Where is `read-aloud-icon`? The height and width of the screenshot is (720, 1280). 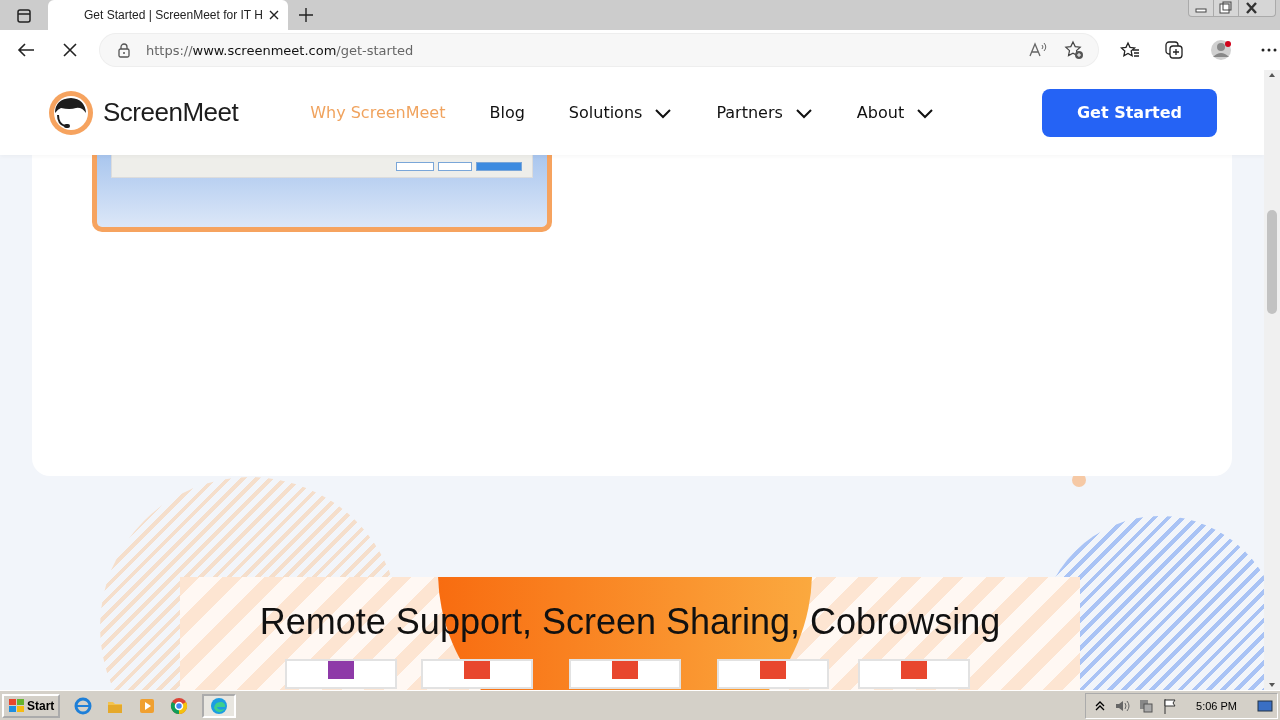 read-aloud-icon is located at coordinates (1038, 50).